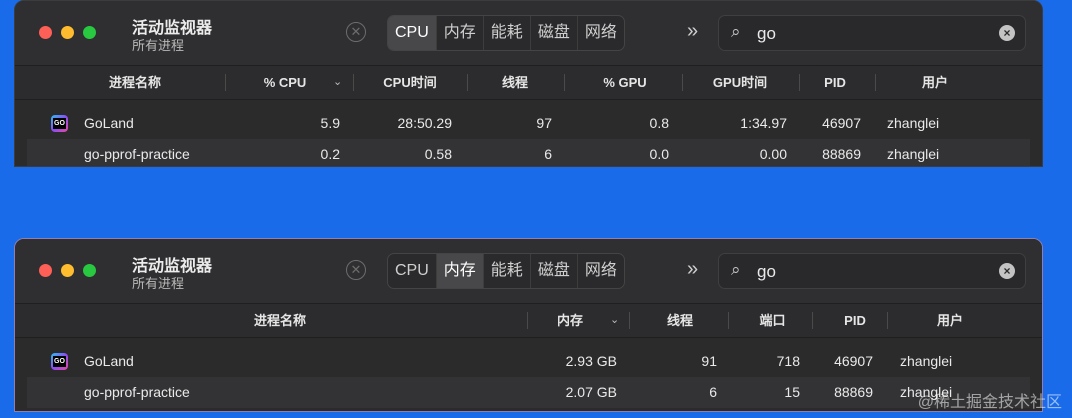 The image size is (1072, 418). What do you see at coordinates (773, 154) in the screenshot?
I see `gpu-time: 0.00` at bounding box center [773, 154].